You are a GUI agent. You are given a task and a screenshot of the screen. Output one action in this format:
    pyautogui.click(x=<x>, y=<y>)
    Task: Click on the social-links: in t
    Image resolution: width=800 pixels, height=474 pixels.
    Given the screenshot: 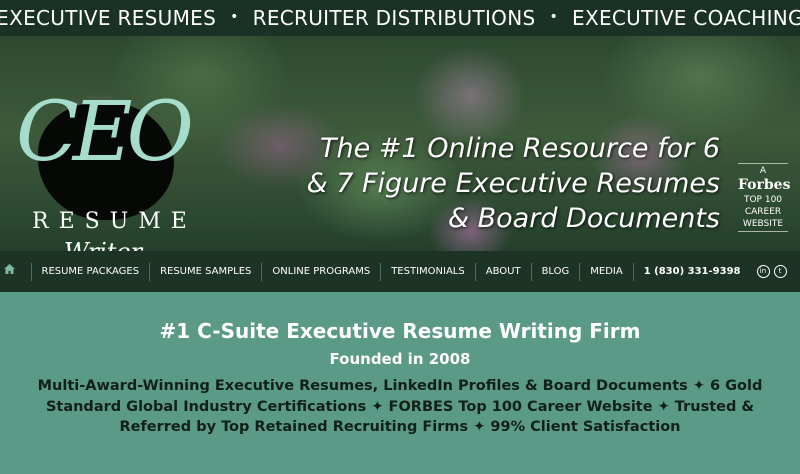 What is the action you would take?
    pyautogui.click(x=774, y=271)
    